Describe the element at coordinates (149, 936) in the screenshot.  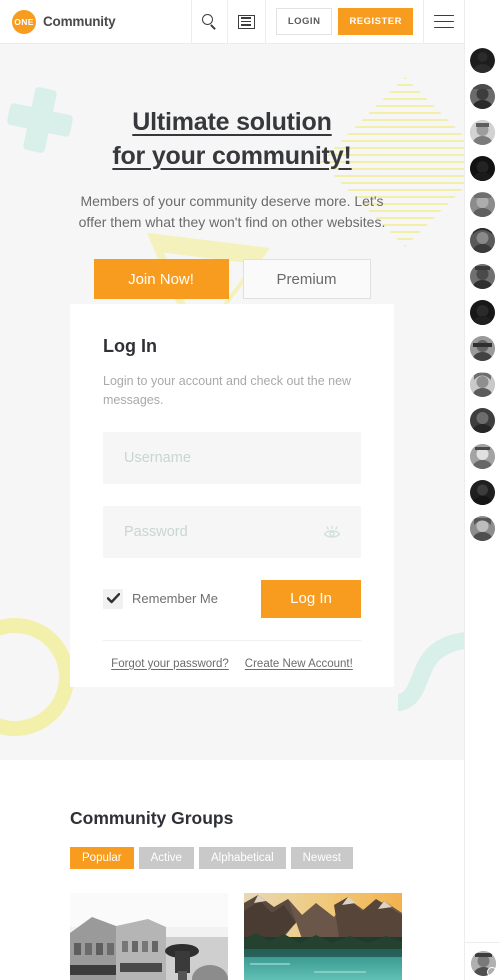
I see `group-card-street-scene` at that location.